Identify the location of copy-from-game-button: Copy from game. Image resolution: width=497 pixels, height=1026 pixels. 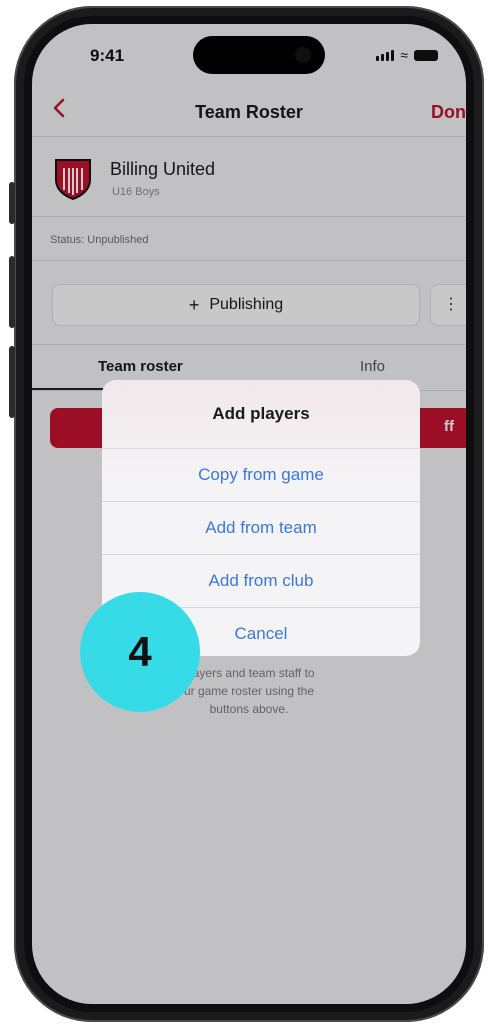
(261, 475).